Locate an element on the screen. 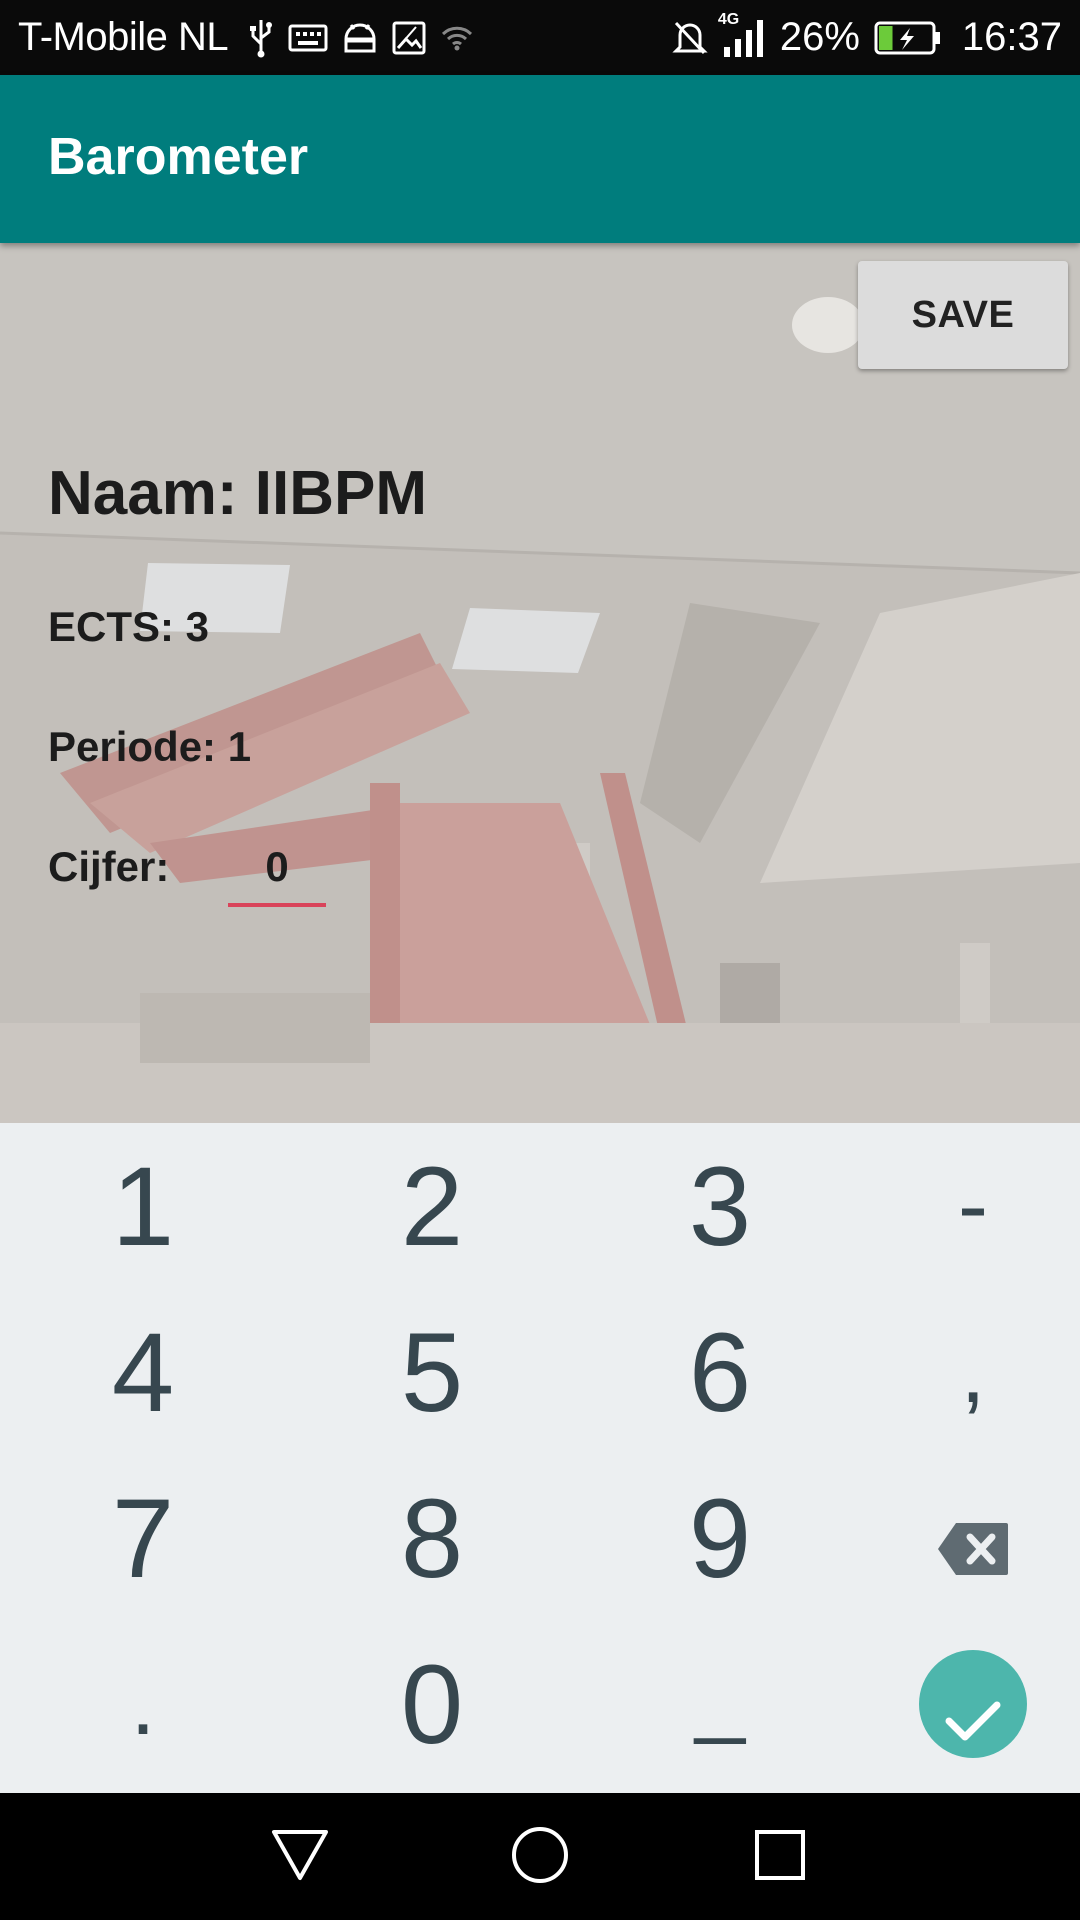 This screenshot has height=1920, width=1080. ects-label: ECTS: 3 is located at coordinates (129, 626).